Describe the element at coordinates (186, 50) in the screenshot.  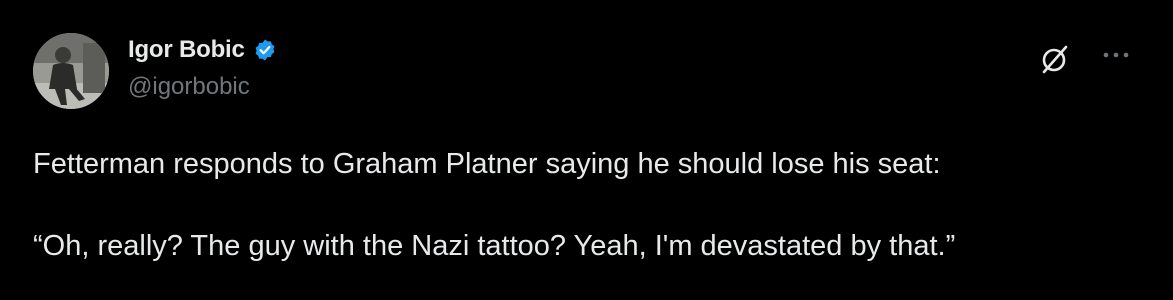
I see `author-display-name: Igor Bobic` at that location.